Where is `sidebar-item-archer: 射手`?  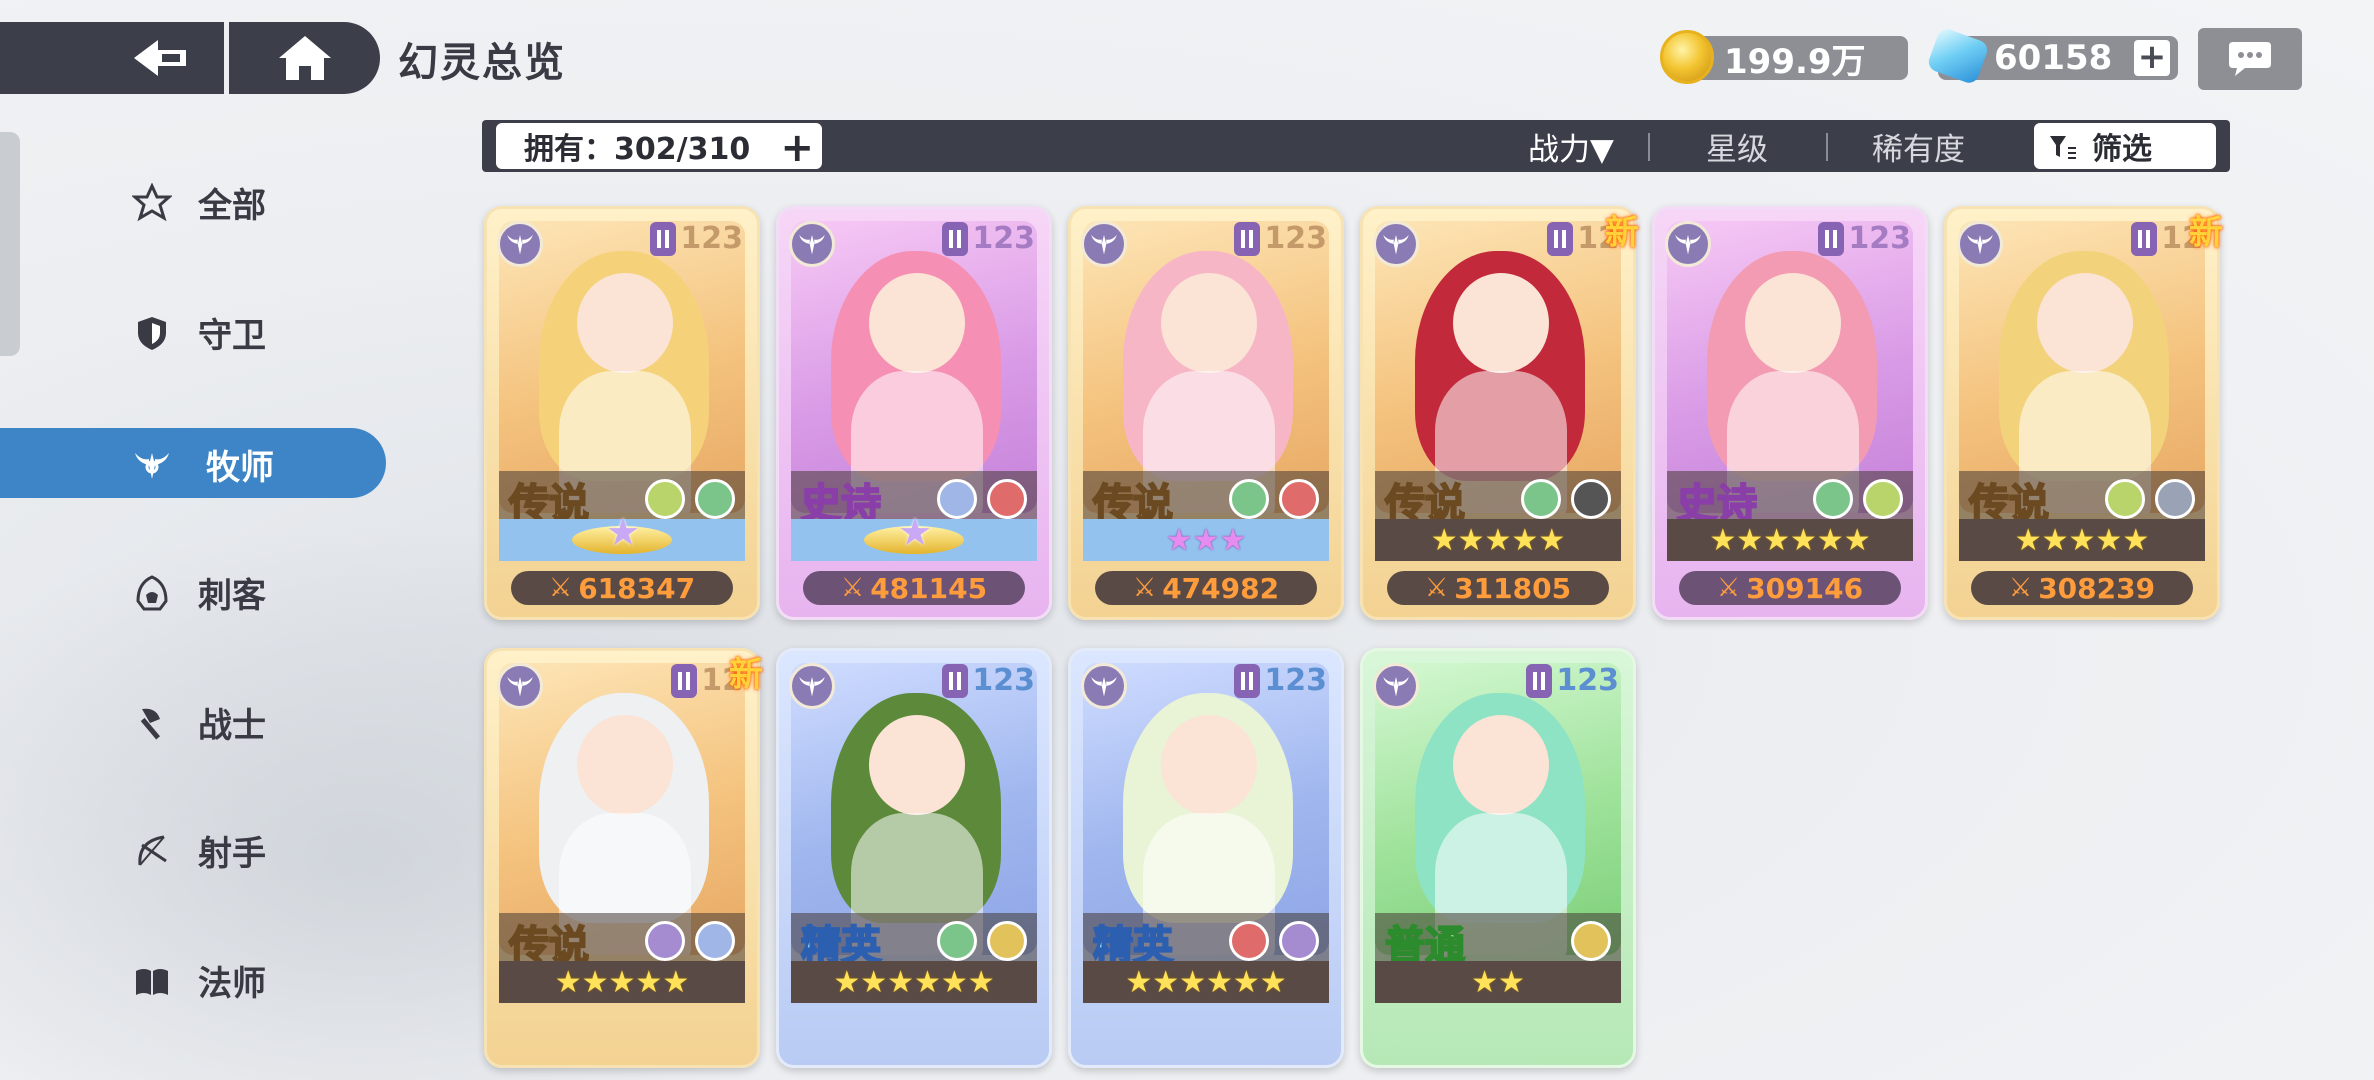
sidebar-item-archer: 射手 is located at coordinates (193, 849).